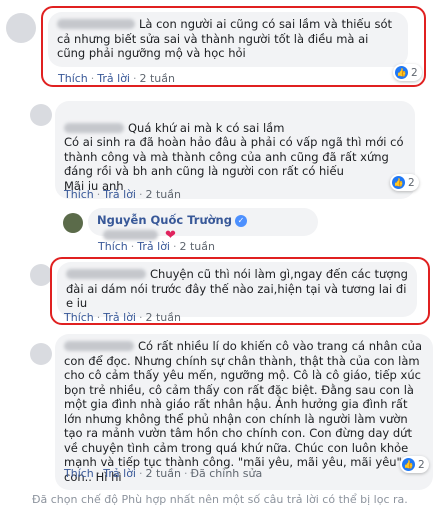 The width and height of the screenshot is (441, 513). Describe the element at coordinates (130, 234) in the screenshot. I see `blurred-mention` at that location.